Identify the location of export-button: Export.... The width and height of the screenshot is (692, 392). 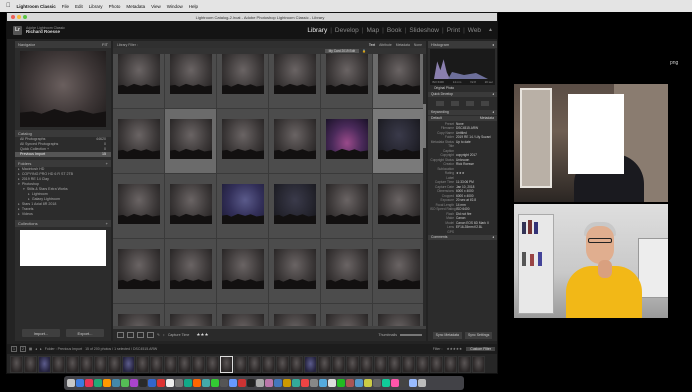
(85, 333).